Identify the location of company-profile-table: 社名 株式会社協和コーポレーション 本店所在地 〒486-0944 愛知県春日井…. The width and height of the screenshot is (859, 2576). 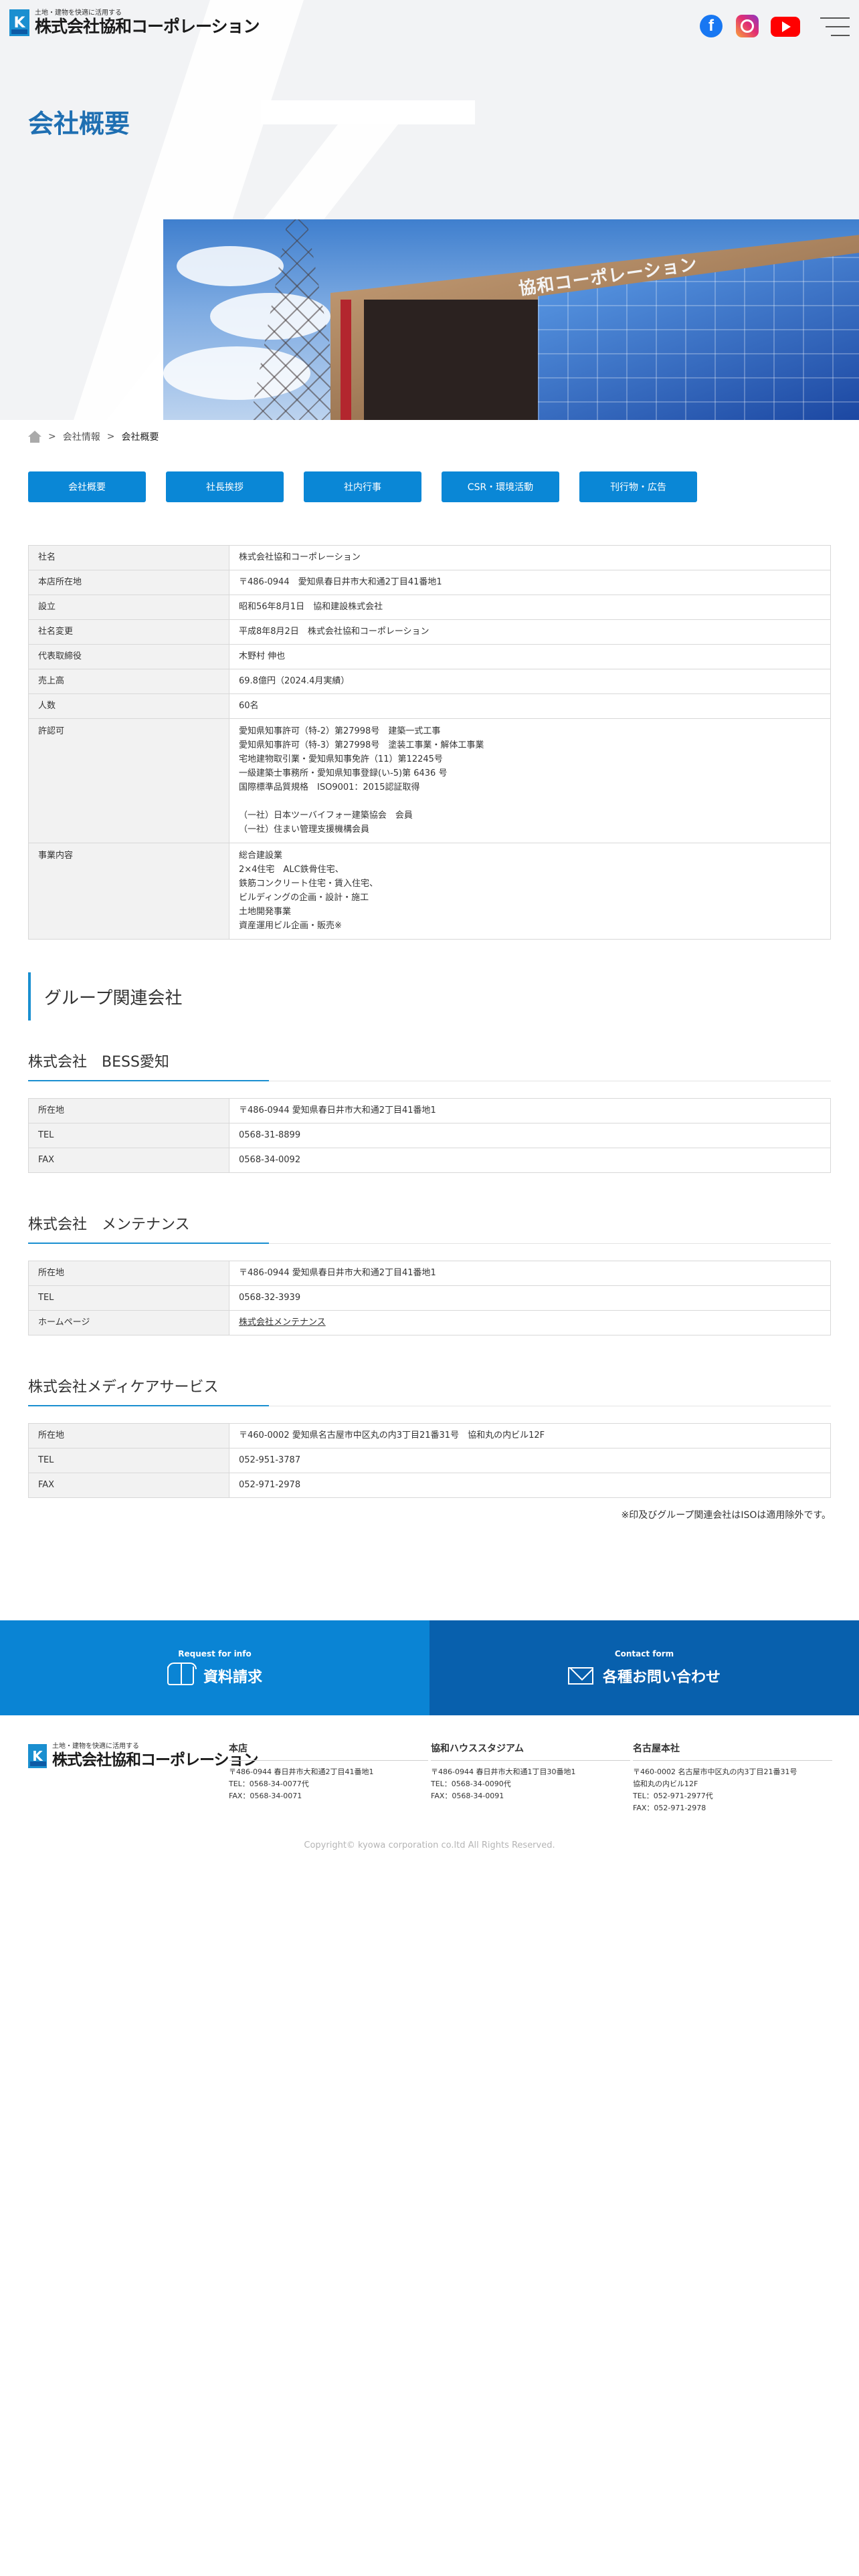
(429, 742).